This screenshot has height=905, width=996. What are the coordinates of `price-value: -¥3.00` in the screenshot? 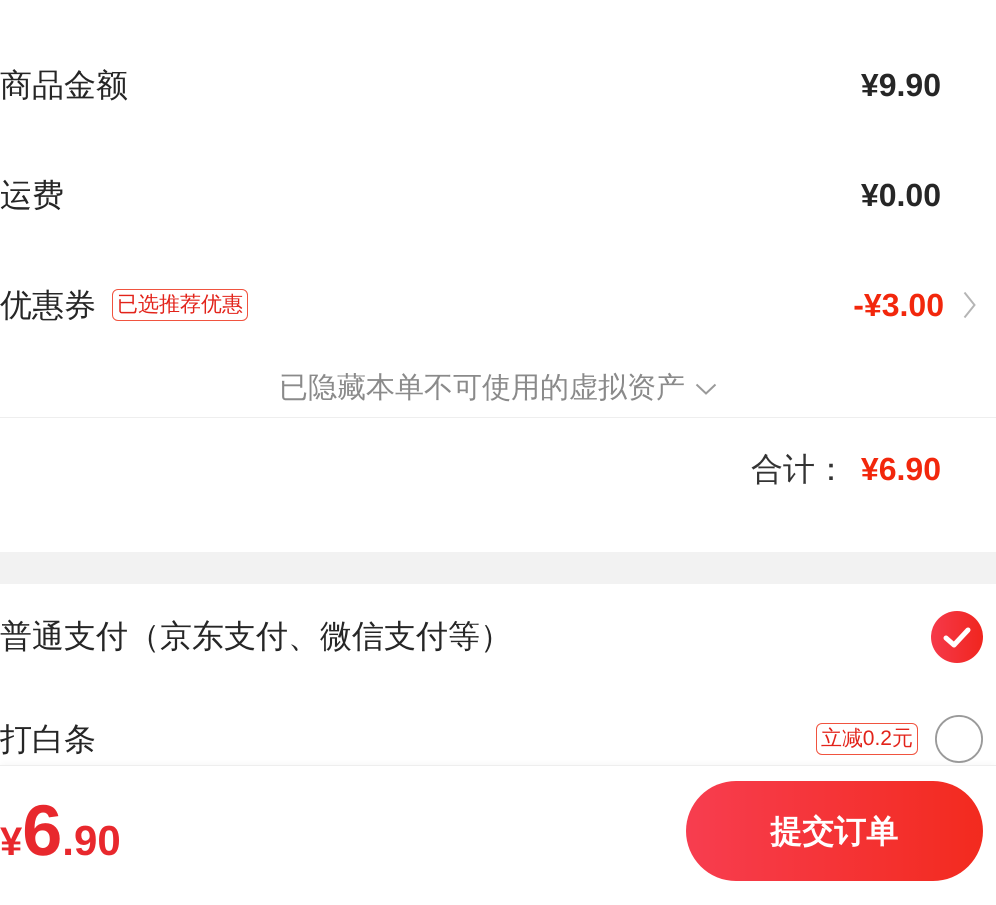 It's located at (898, 305).